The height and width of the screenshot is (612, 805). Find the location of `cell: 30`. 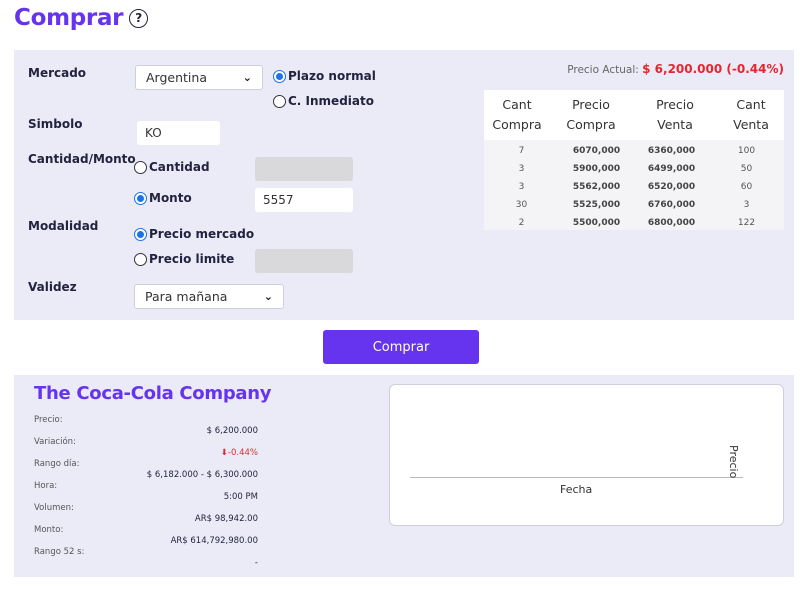

cell: 30 is located at coordinates (521, 205).